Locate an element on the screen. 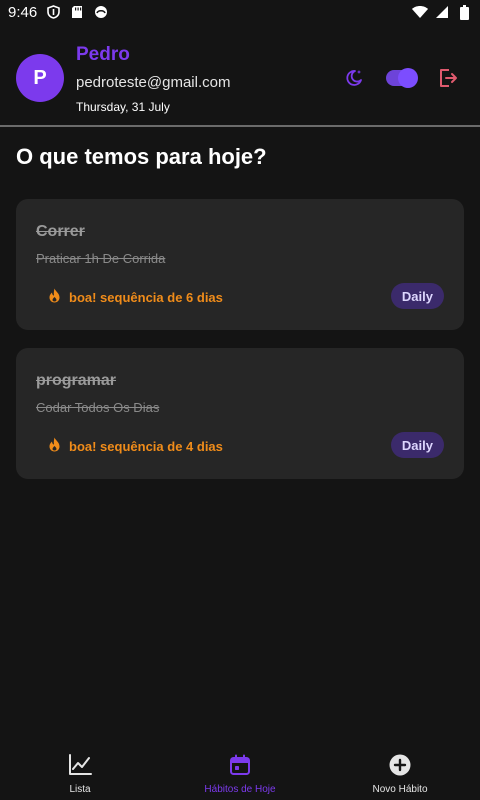 This screenshot has height=800, width=480. nav-label: Novo Hábito is located at coordinates (400, 789).